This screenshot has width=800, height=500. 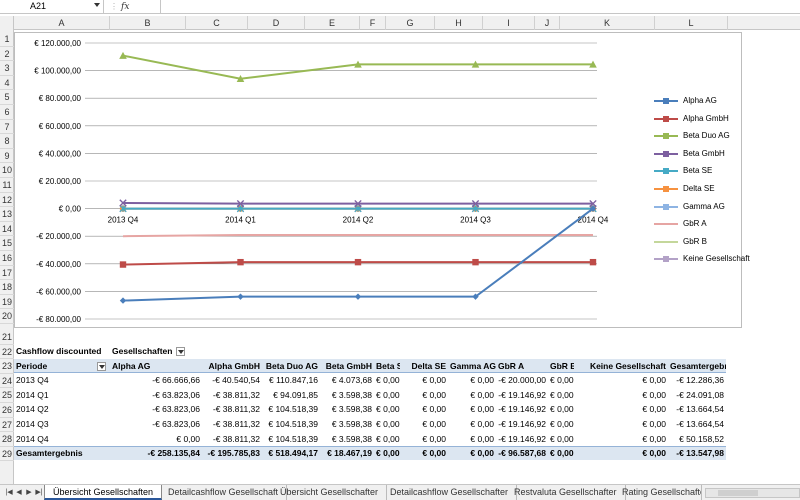 What do you see at coordinates (156, 366) in the screenshot?
I see `pivot-column-header: Alpha AG` at bounding box center [156, 366].